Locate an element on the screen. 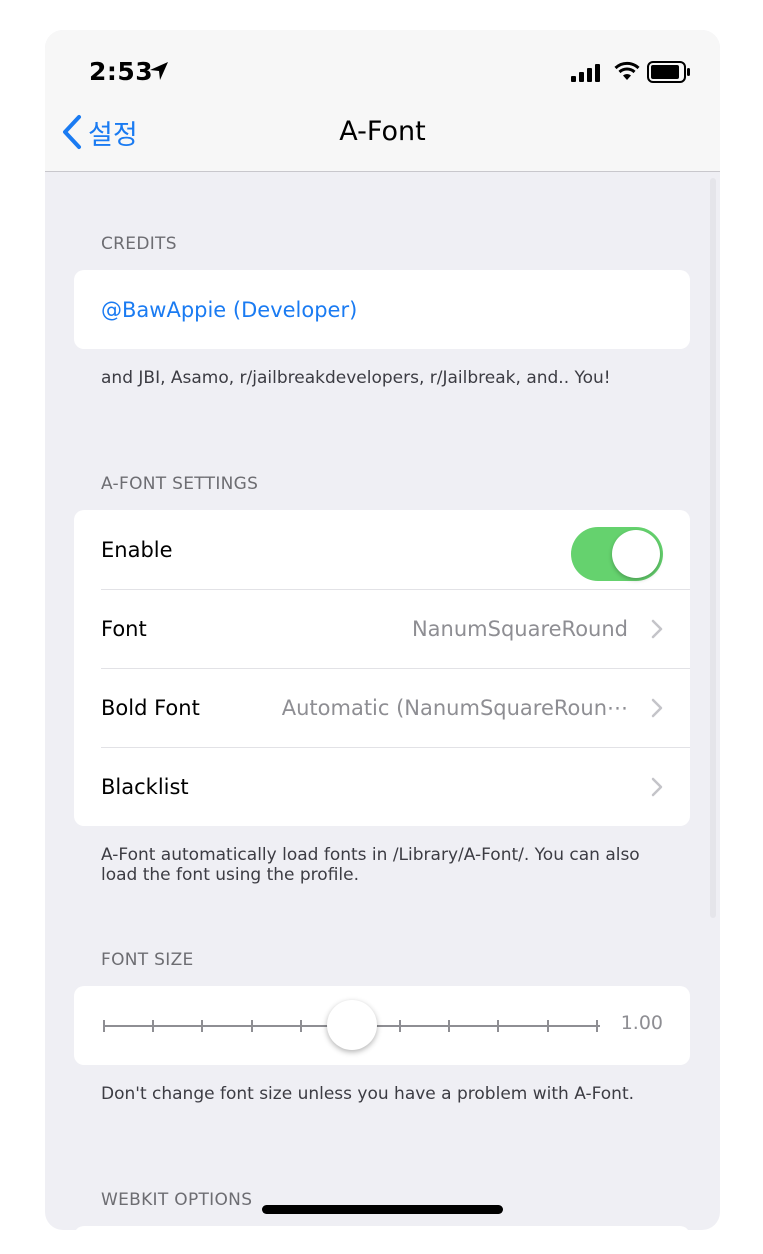 The width and height of the screenshot is (763, 1254). slider-thumb is located at coordinates (351, 1025).